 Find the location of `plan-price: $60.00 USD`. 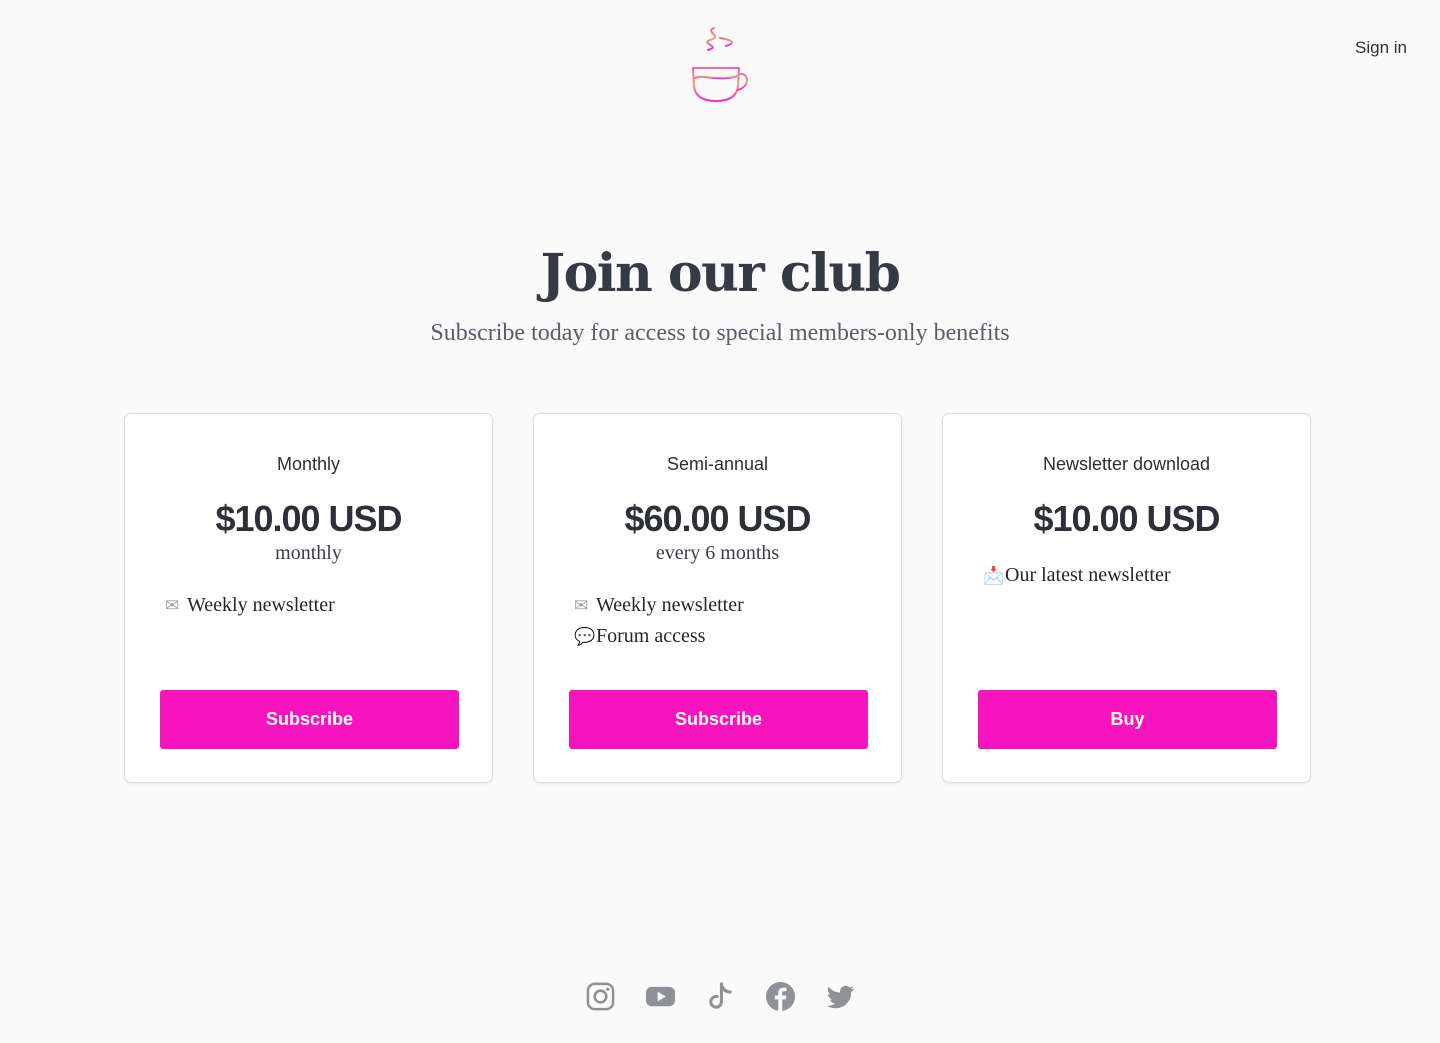

plan-price: $60.00 USD is located at coordinates (717, 518).